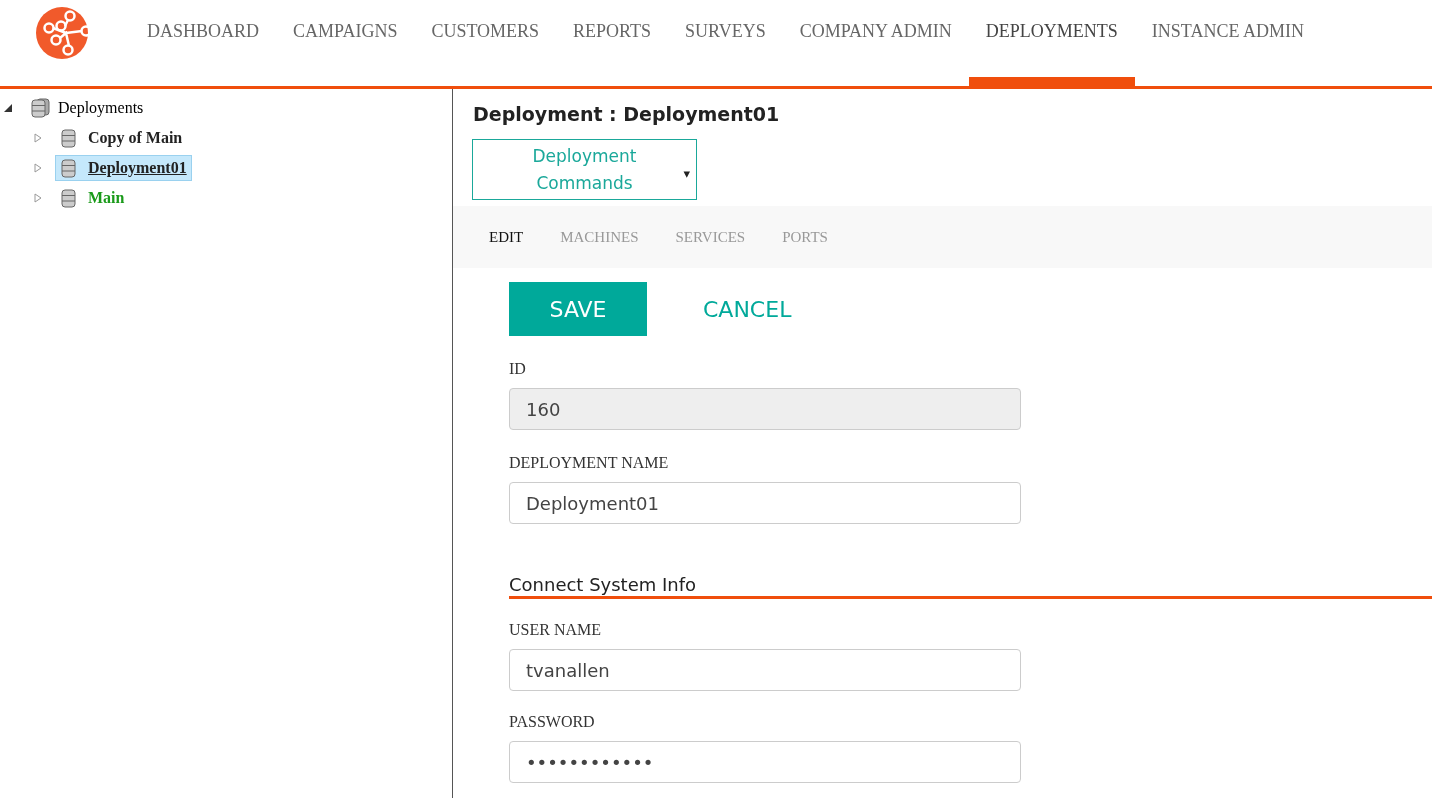 This screenshot has height=798, width=1432. What do you see at coordinates (584, 169) in the screenshot?
I see `commands-dropdown: Deployment Commands ▾` at bounding box center [584, 169].